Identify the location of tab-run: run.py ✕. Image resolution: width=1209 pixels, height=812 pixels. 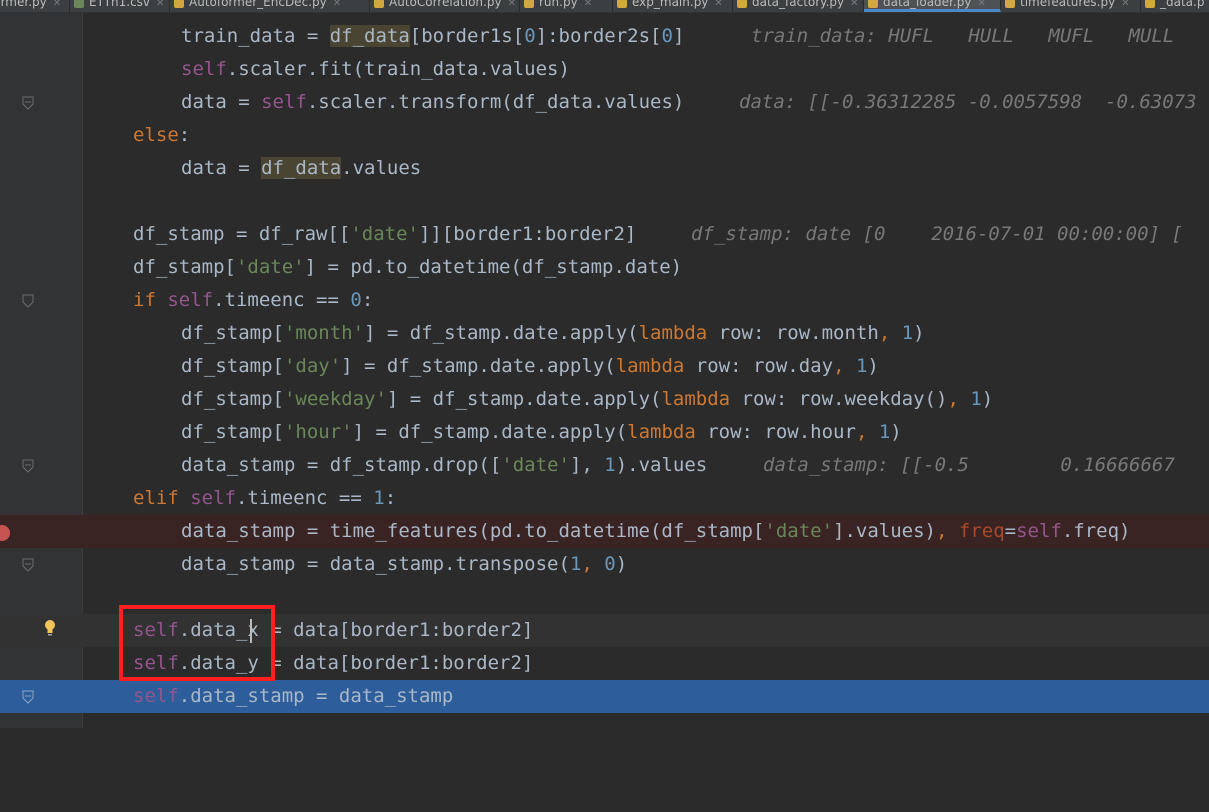
(566, 6).